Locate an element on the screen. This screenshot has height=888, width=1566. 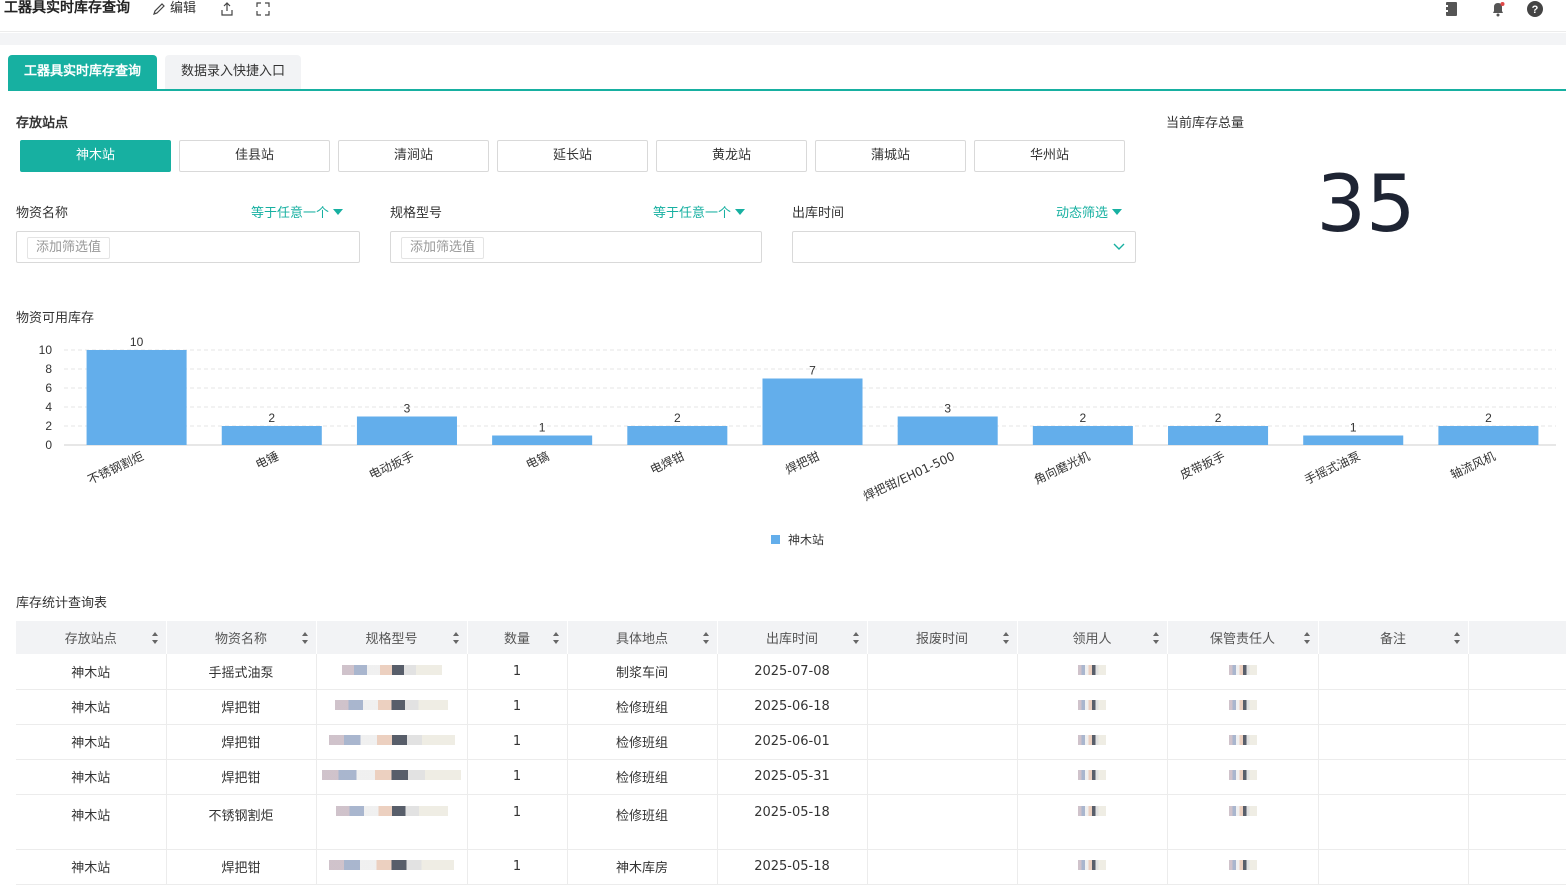
bar-value-label: 3 is located at coordinates (407, 409).